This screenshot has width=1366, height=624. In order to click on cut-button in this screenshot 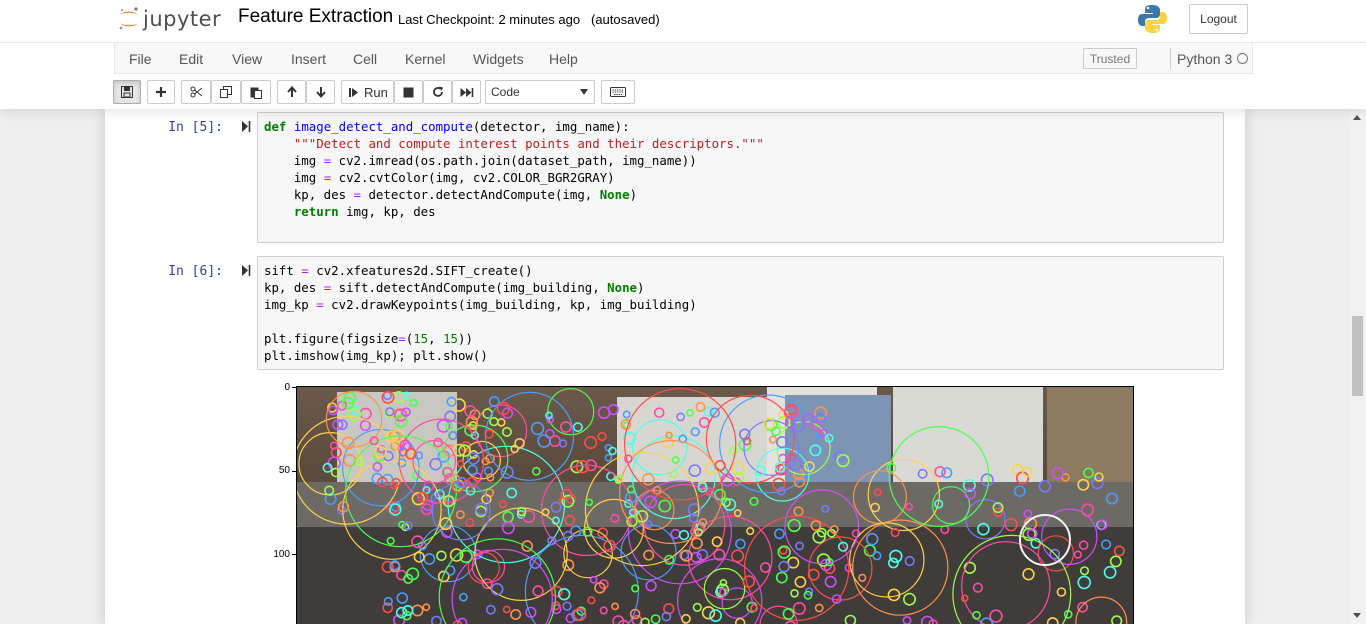, I will do `click(196, 92)`.